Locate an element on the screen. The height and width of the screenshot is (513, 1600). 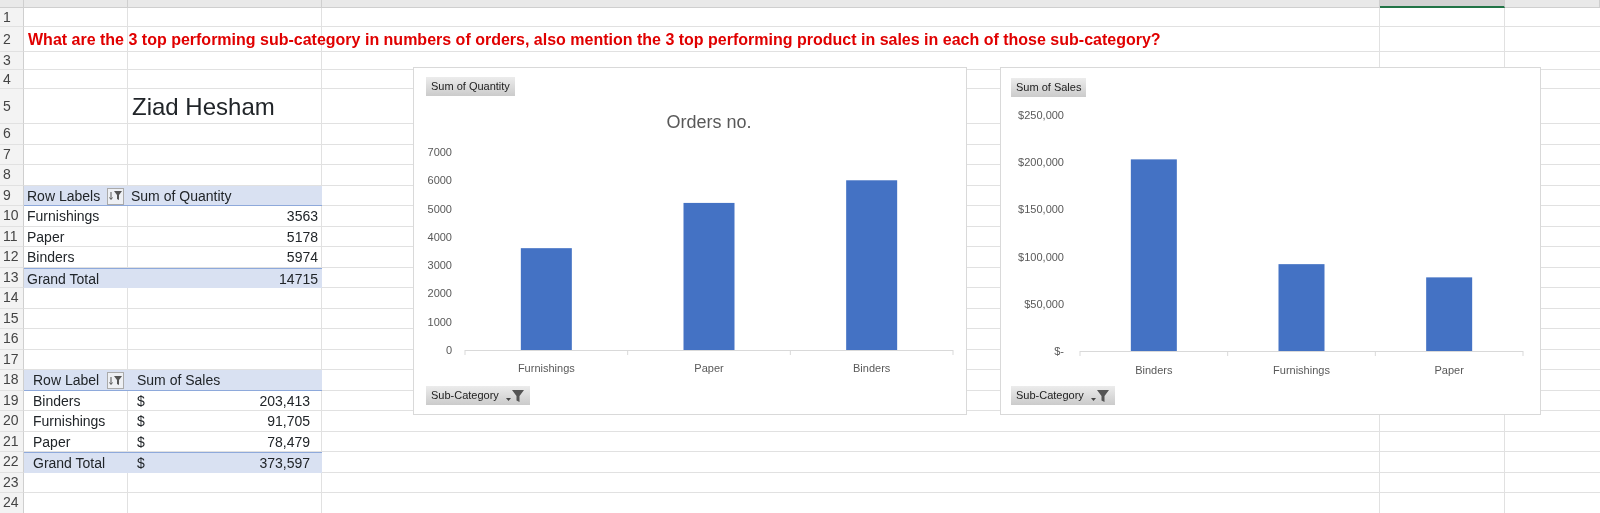
tick-label: $50,000 is located at coordinates (1044, 303).